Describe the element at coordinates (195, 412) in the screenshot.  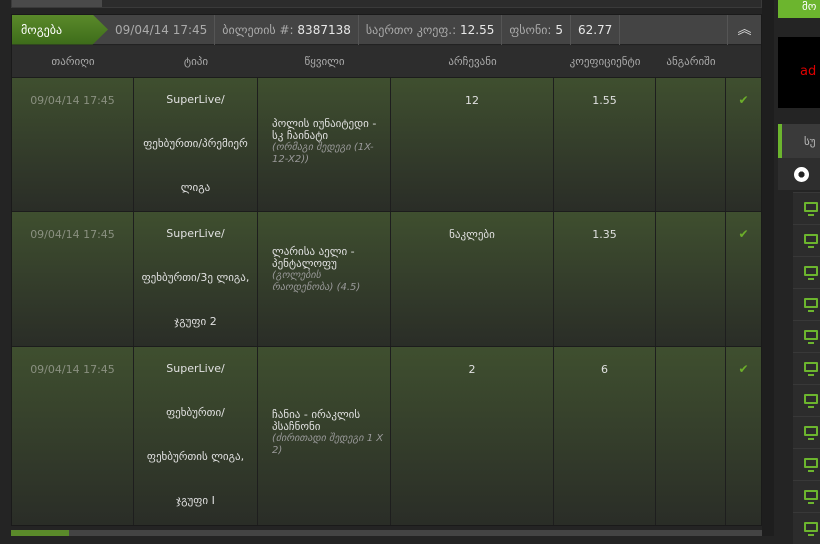
I see `type-line: ფეხბურთი/` at that location.